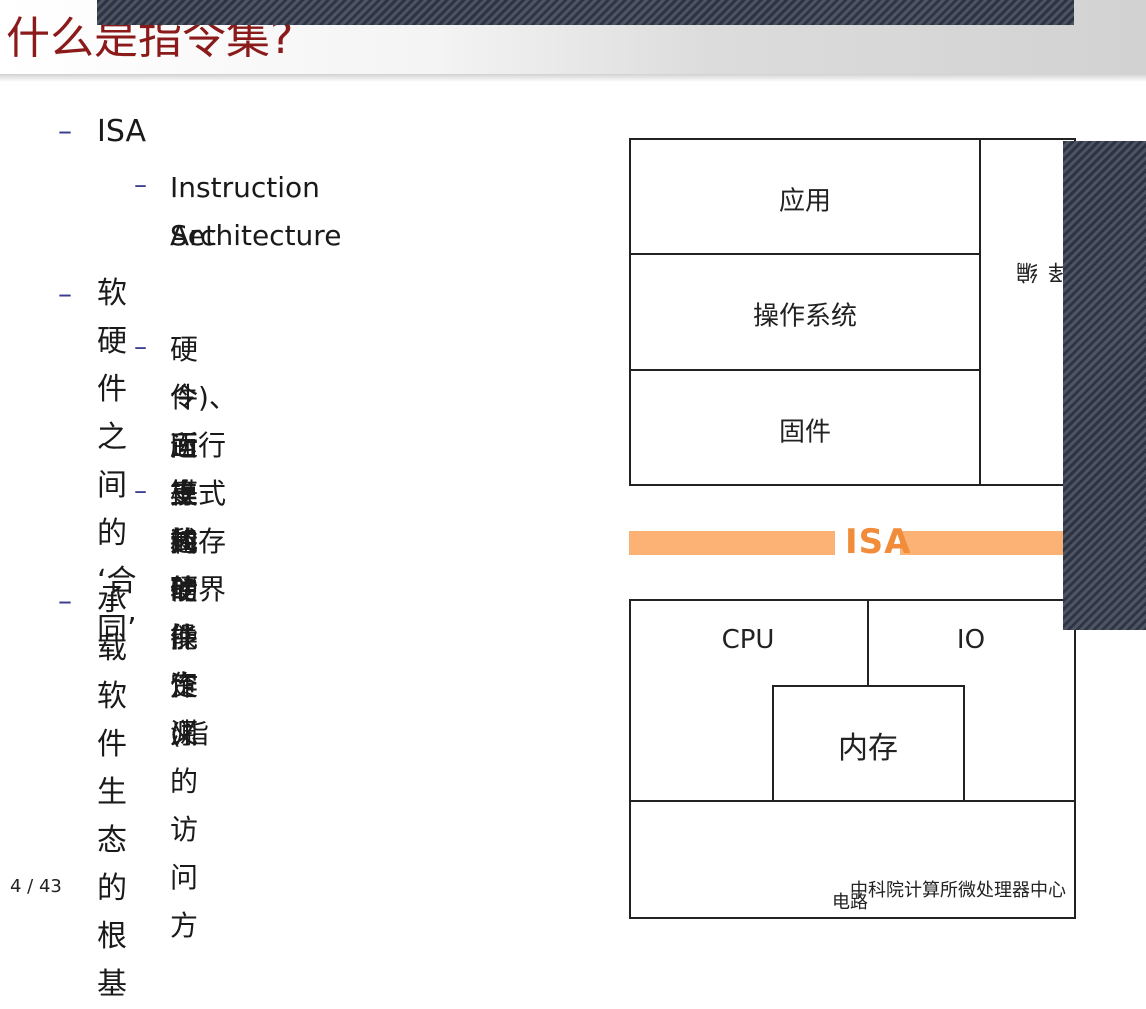 The image size is (1146, 1009). Describe the element at coordinates (732, 543) in the screenshot. I see `isa-bar-left` at that location.